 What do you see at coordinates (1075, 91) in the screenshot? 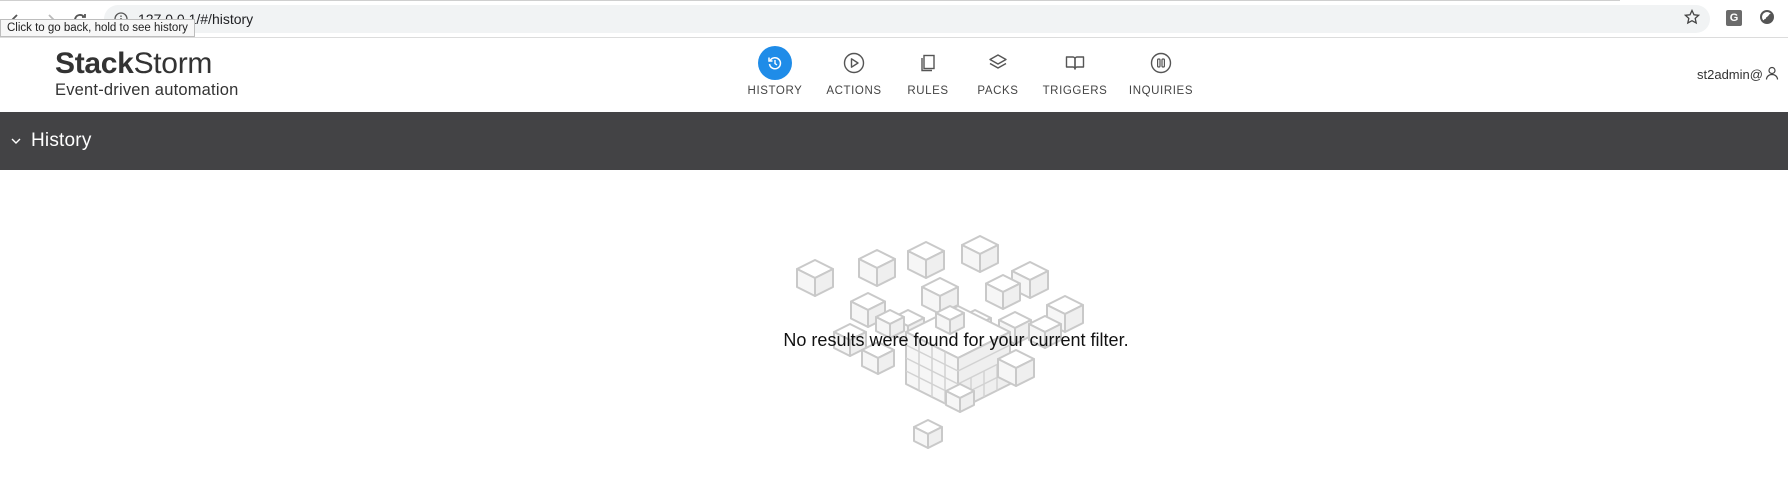
I see `nav-label: TRIGGERS` at bounding box center [1075, 91].